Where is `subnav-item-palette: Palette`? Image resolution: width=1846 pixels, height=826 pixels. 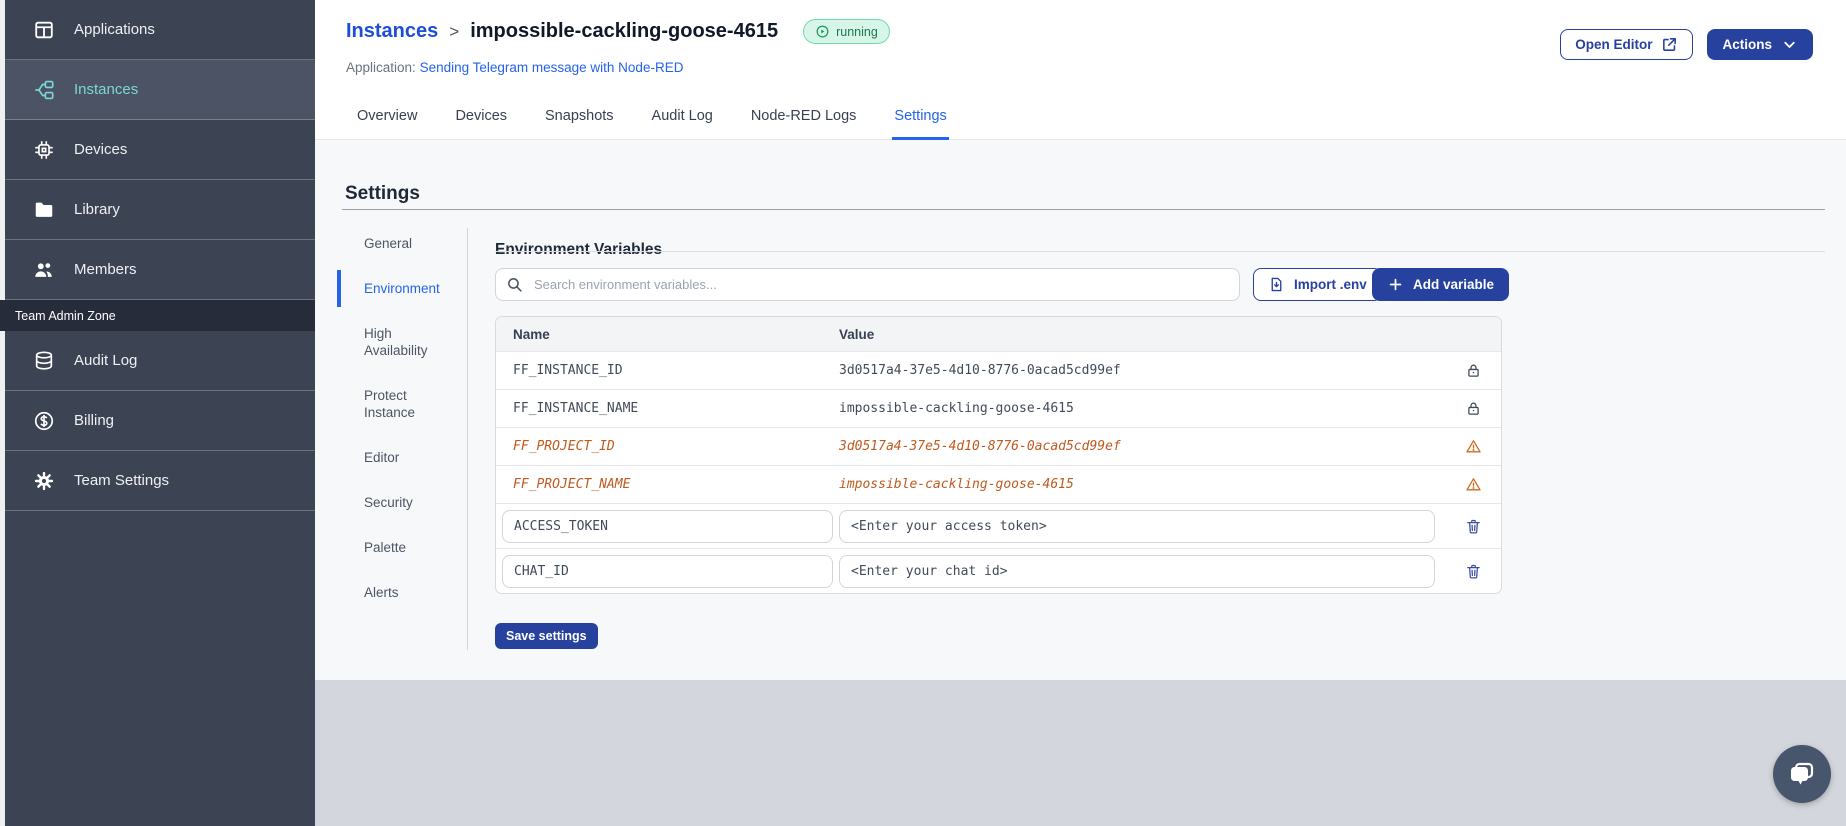
subnav-item-palette: Palette is located at coordinates (397, 547).